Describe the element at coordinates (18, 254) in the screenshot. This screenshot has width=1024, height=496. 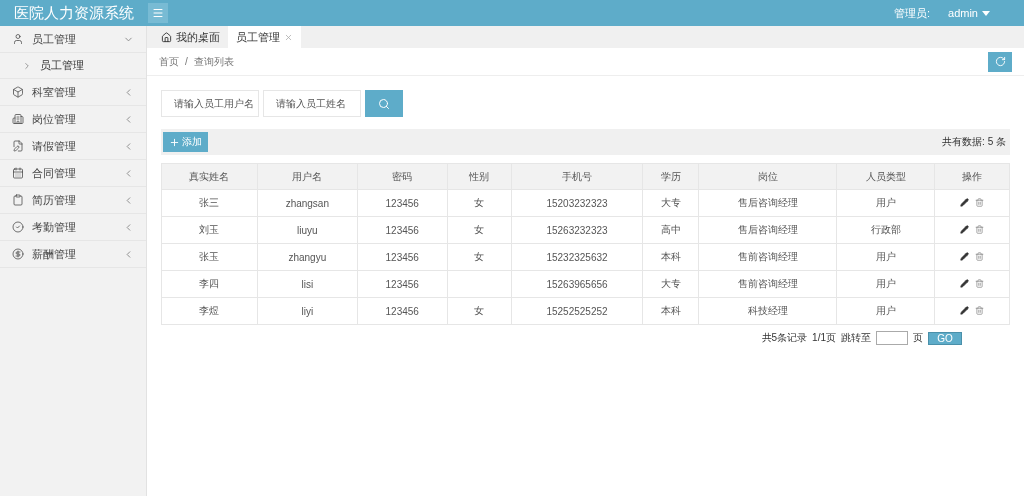
I see `dollar-icon` at that location.